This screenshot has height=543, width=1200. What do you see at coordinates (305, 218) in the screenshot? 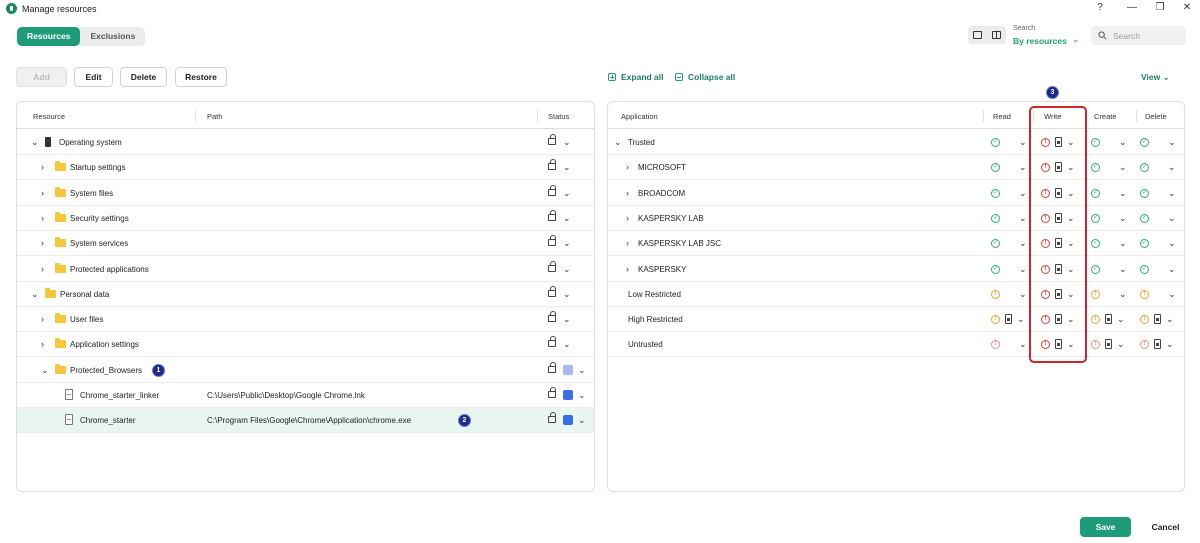
I see `resource-row: › Security settings ⌄` at bounding box center [305, 218].